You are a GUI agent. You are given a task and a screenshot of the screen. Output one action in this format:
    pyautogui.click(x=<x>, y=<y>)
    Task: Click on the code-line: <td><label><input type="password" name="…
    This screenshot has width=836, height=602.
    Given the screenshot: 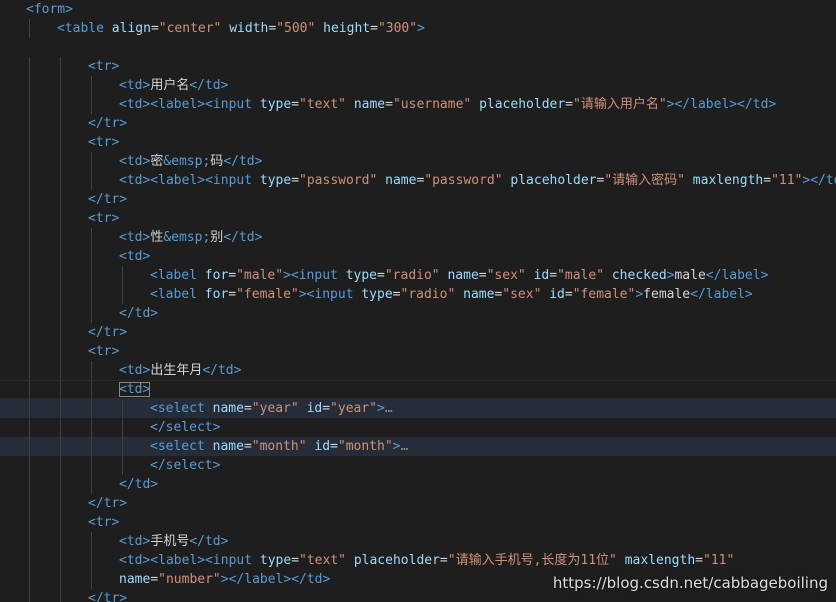 What is the action you would take?
    pyautogui.click(x=418, y=180)
    